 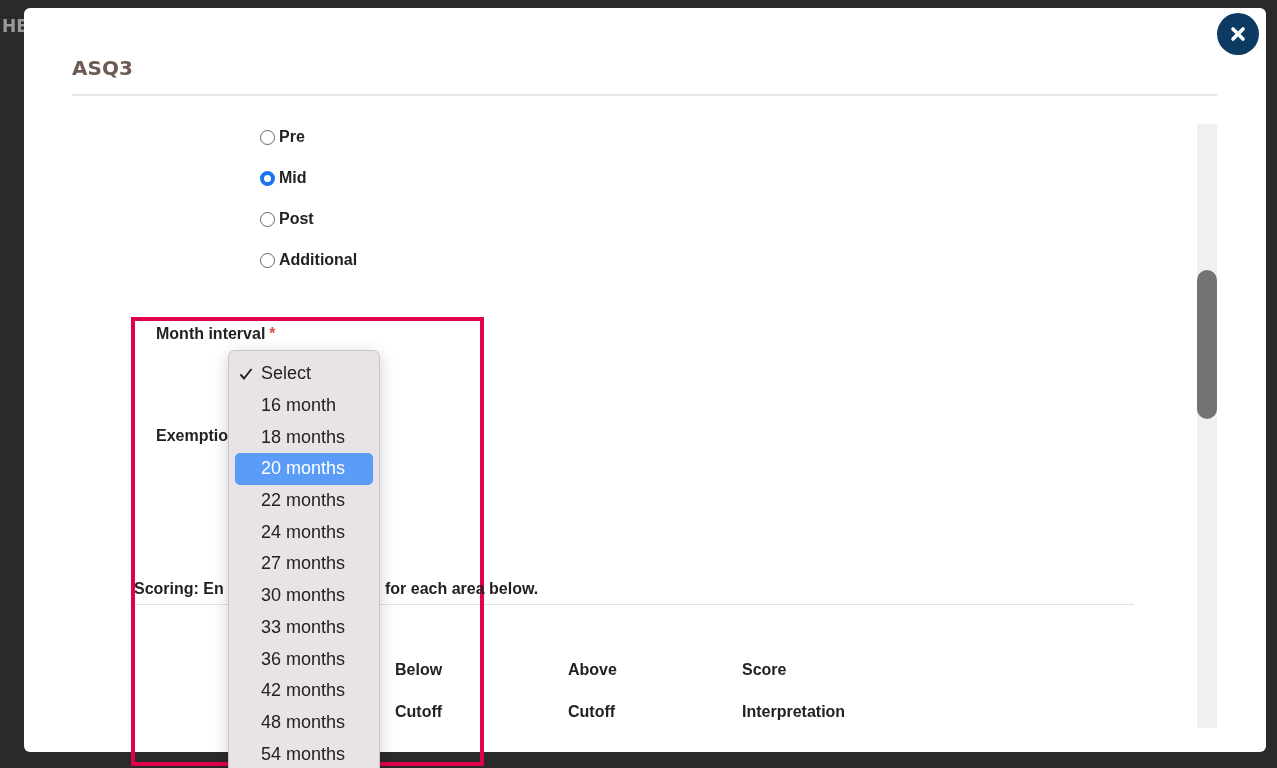 I want to click on close-button, so click(x=1238, y=34).